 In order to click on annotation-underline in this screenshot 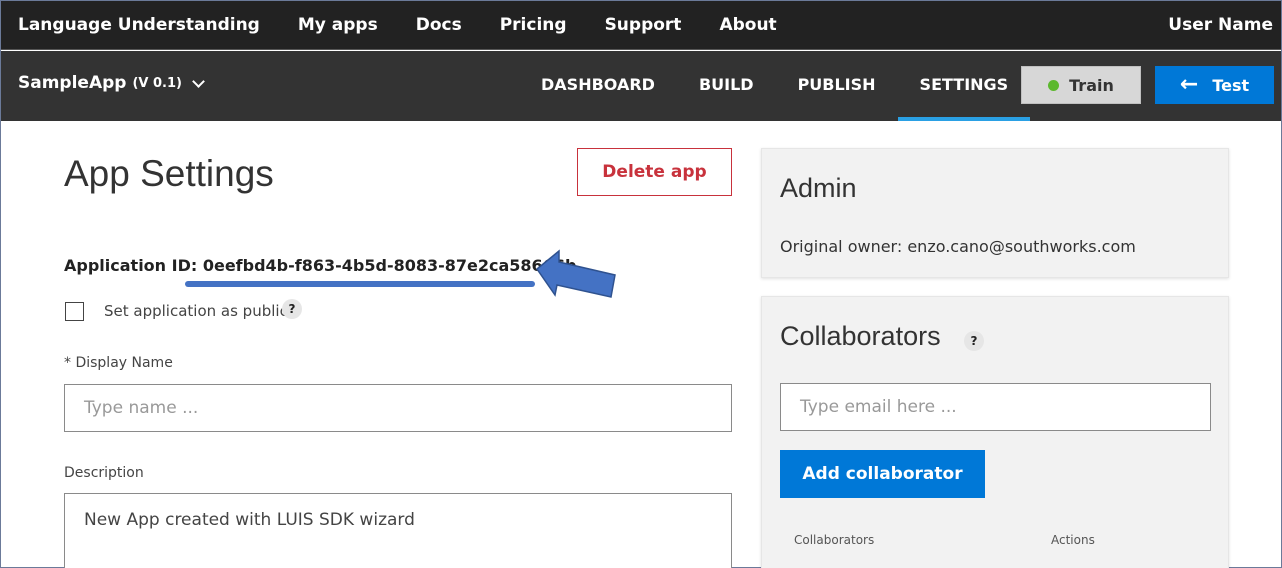, I will do `click(360, 284)`.